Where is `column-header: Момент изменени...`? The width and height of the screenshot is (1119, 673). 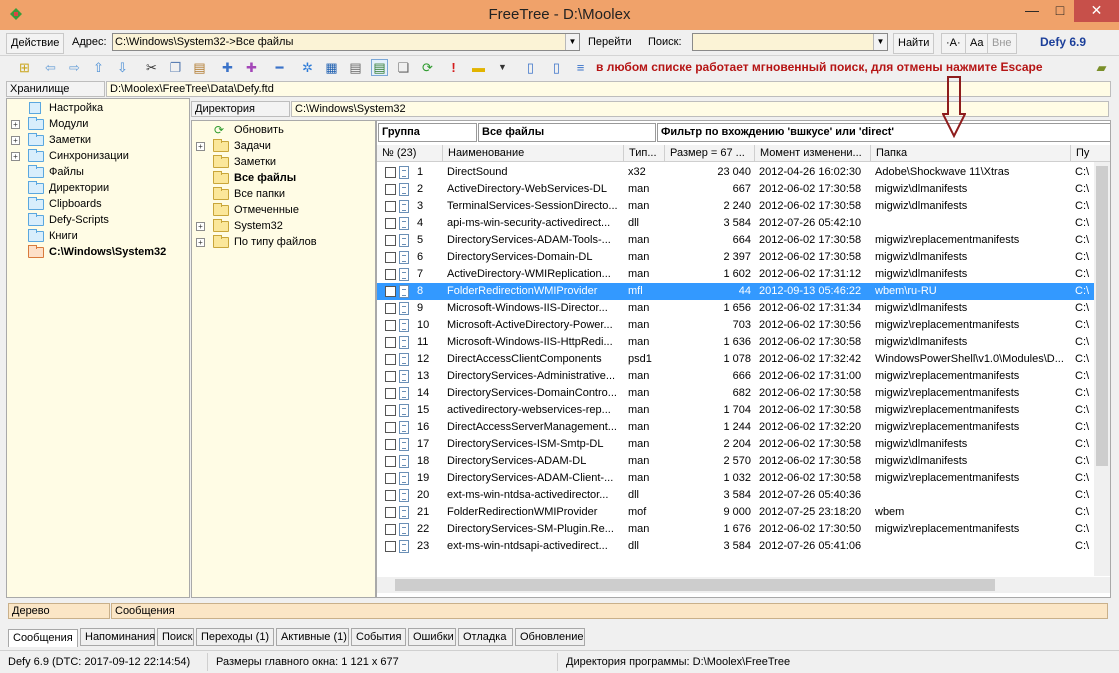 column-header: Момент изменени... is located at coordinates (813, 153).